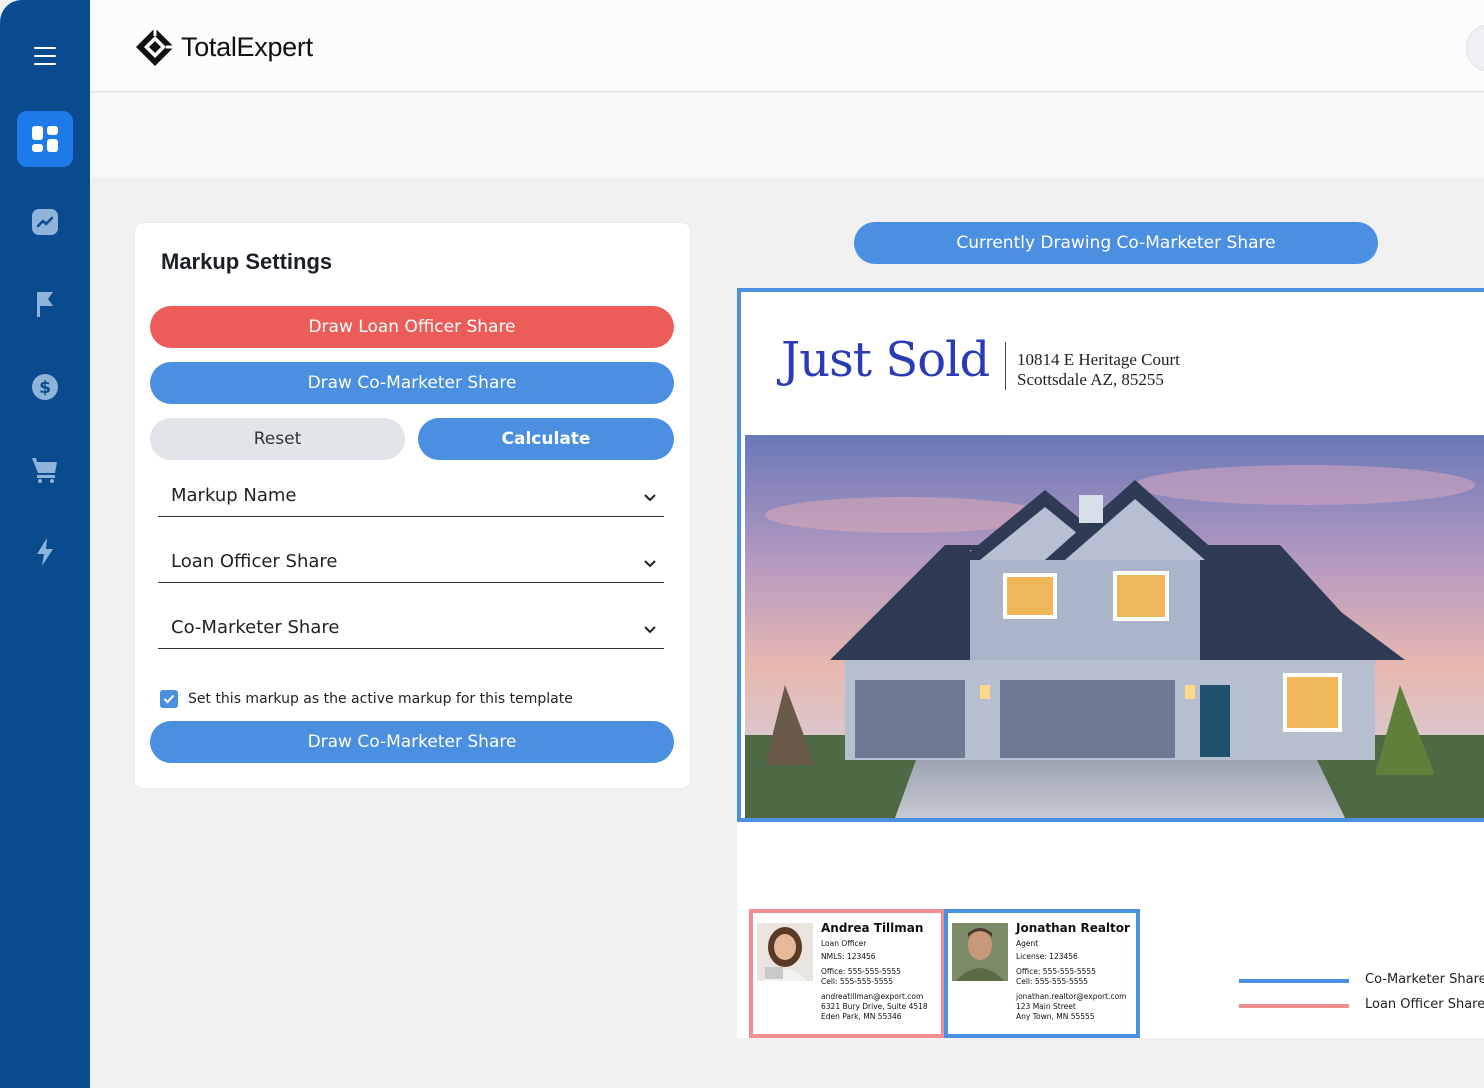 This screenshot has height=1088, width=1484. What do you see at coordinates (1047, 956) in the screenshot?
I see `contact-license: License: 123456` at bounding box center [1047, 956].